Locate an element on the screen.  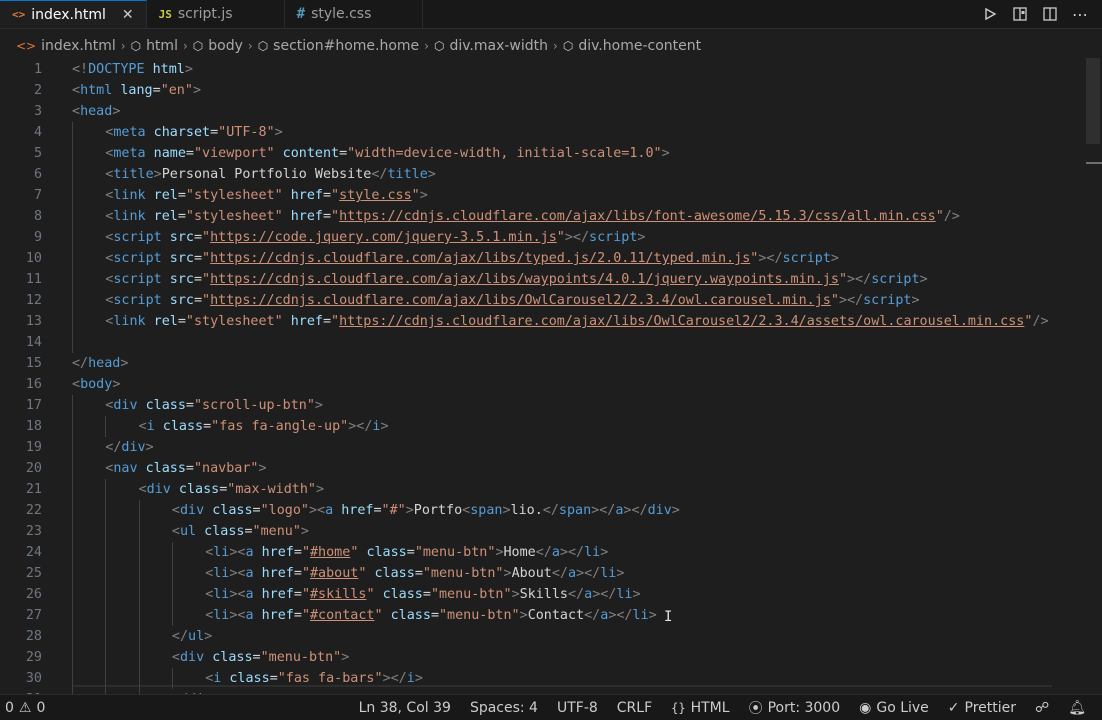
code-line: 19 </div> is located at coordinates (545, 447).